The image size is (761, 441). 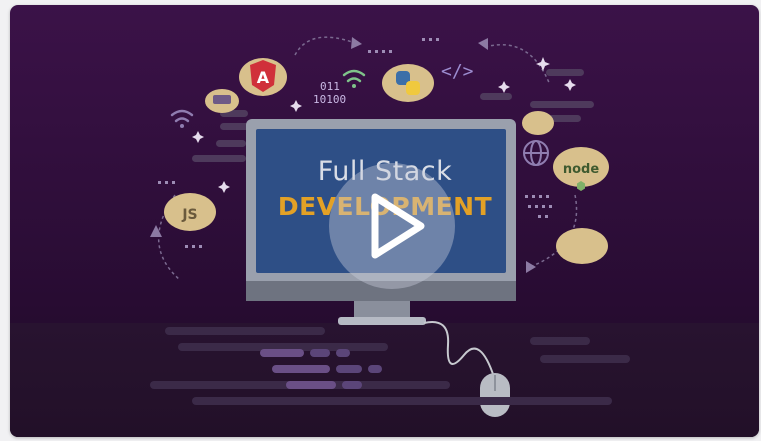 What do you see at coordinates (325, 46) in the screenshot?
I see `dashed-arc` at bounding box center [325, 46].